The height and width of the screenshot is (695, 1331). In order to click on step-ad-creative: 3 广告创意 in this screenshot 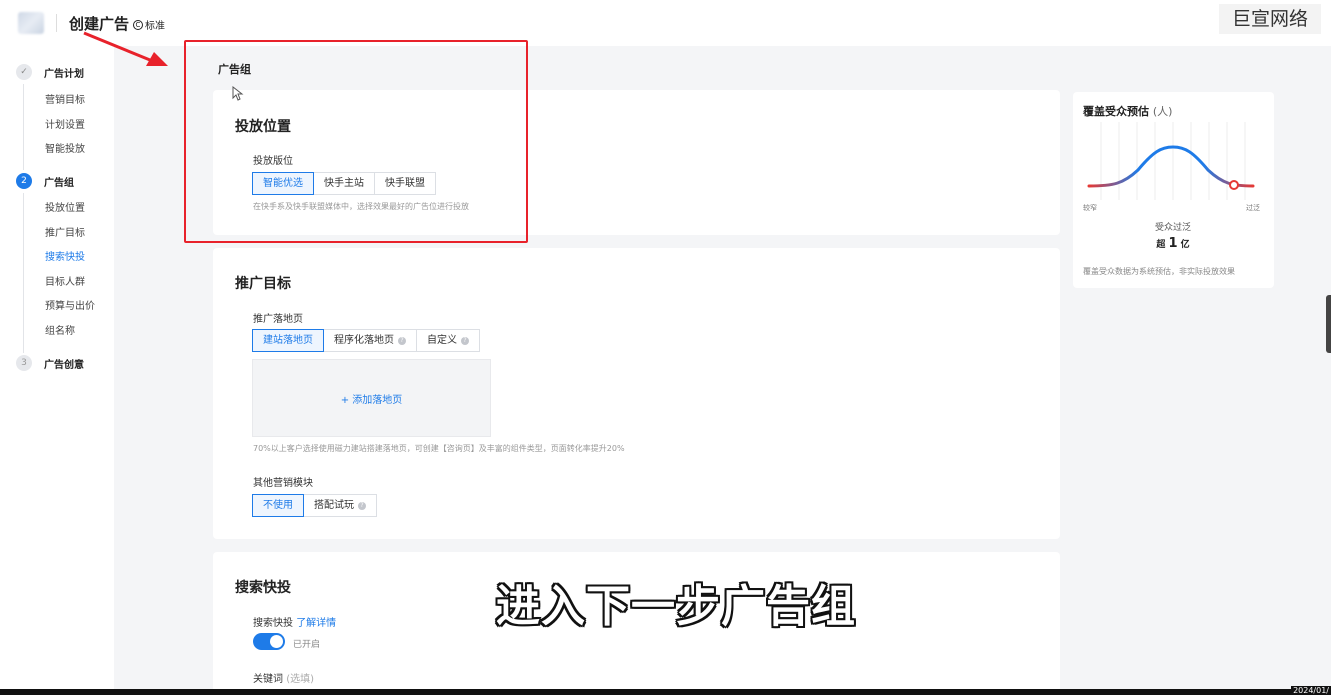, I will do `click(50, 363)`.